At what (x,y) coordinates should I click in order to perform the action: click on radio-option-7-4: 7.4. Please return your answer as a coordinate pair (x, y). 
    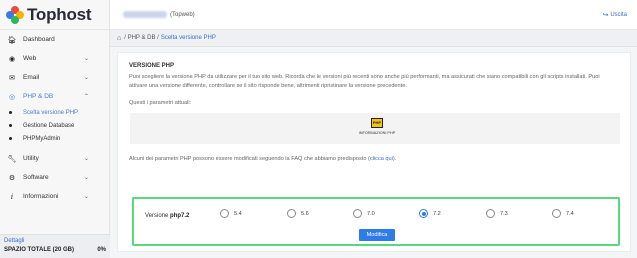
    Looking at the image, I should click on (563, 213).